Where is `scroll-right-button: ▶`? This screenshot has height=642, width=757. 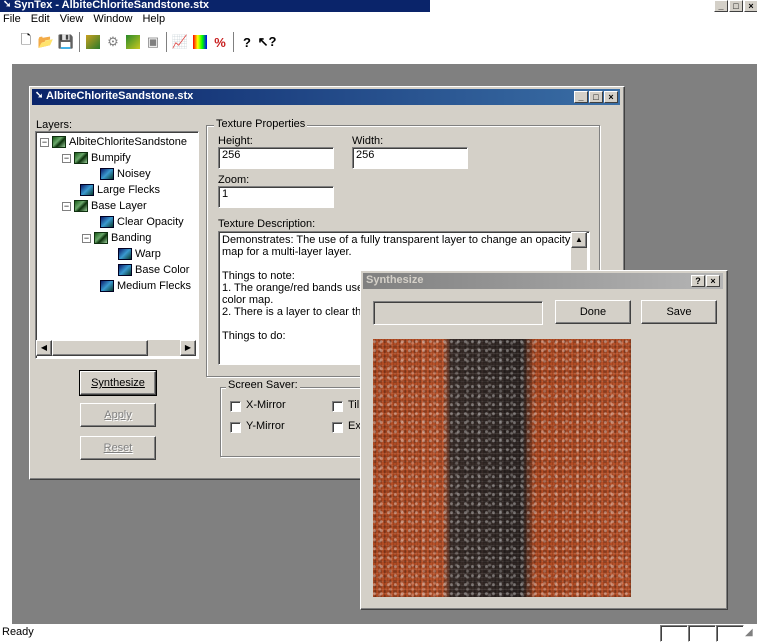 scroll-right-button: ▶ is located at coordinates (188, 348).